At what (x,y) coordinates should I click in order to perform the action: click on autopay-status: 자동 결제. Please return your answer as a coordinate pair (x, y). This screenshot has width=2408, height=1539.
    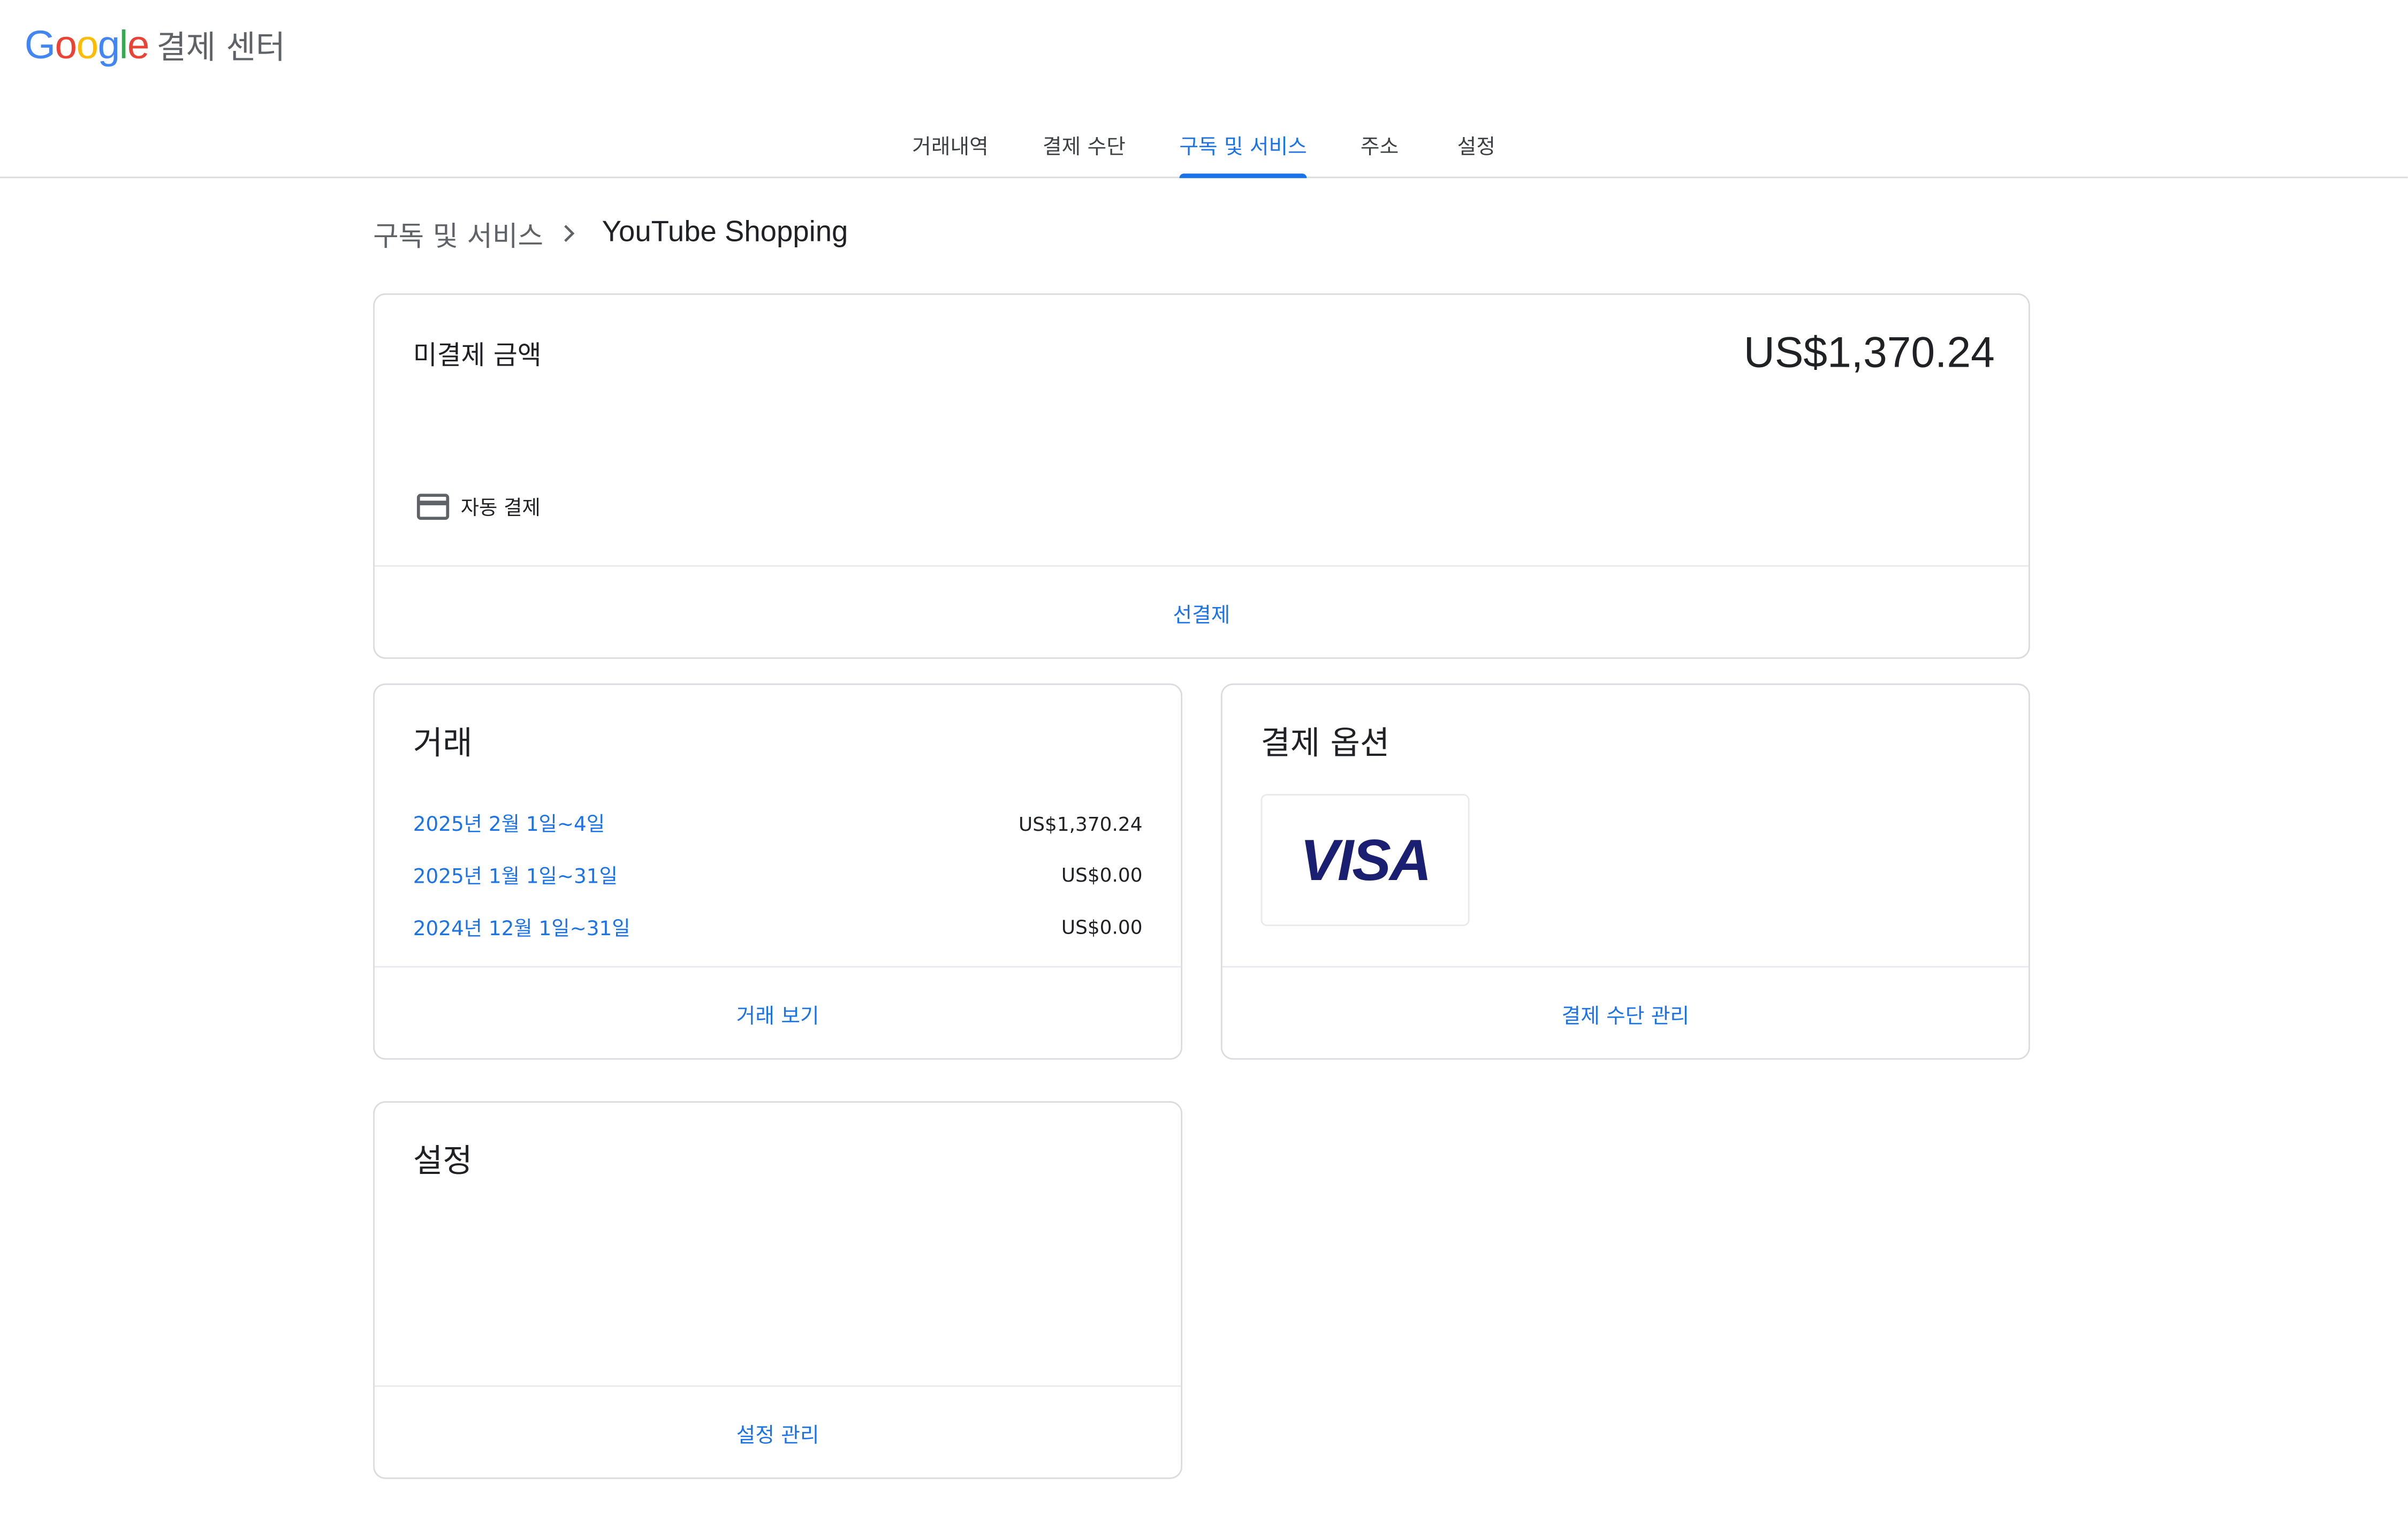
    Looking at the image, I should click on (478, 506).